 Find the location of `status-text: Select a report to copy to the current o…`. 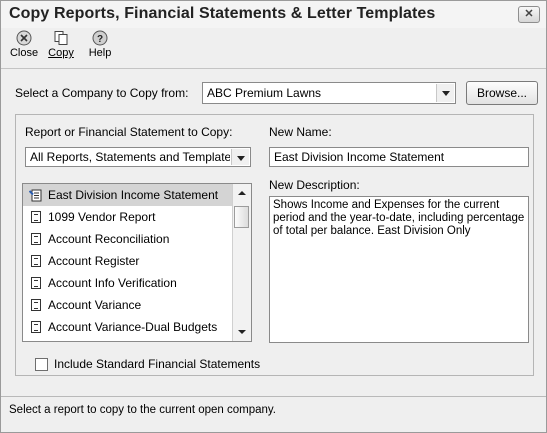

status-text: Select a report to copy to the current o… is located at coordinates (142, 410).